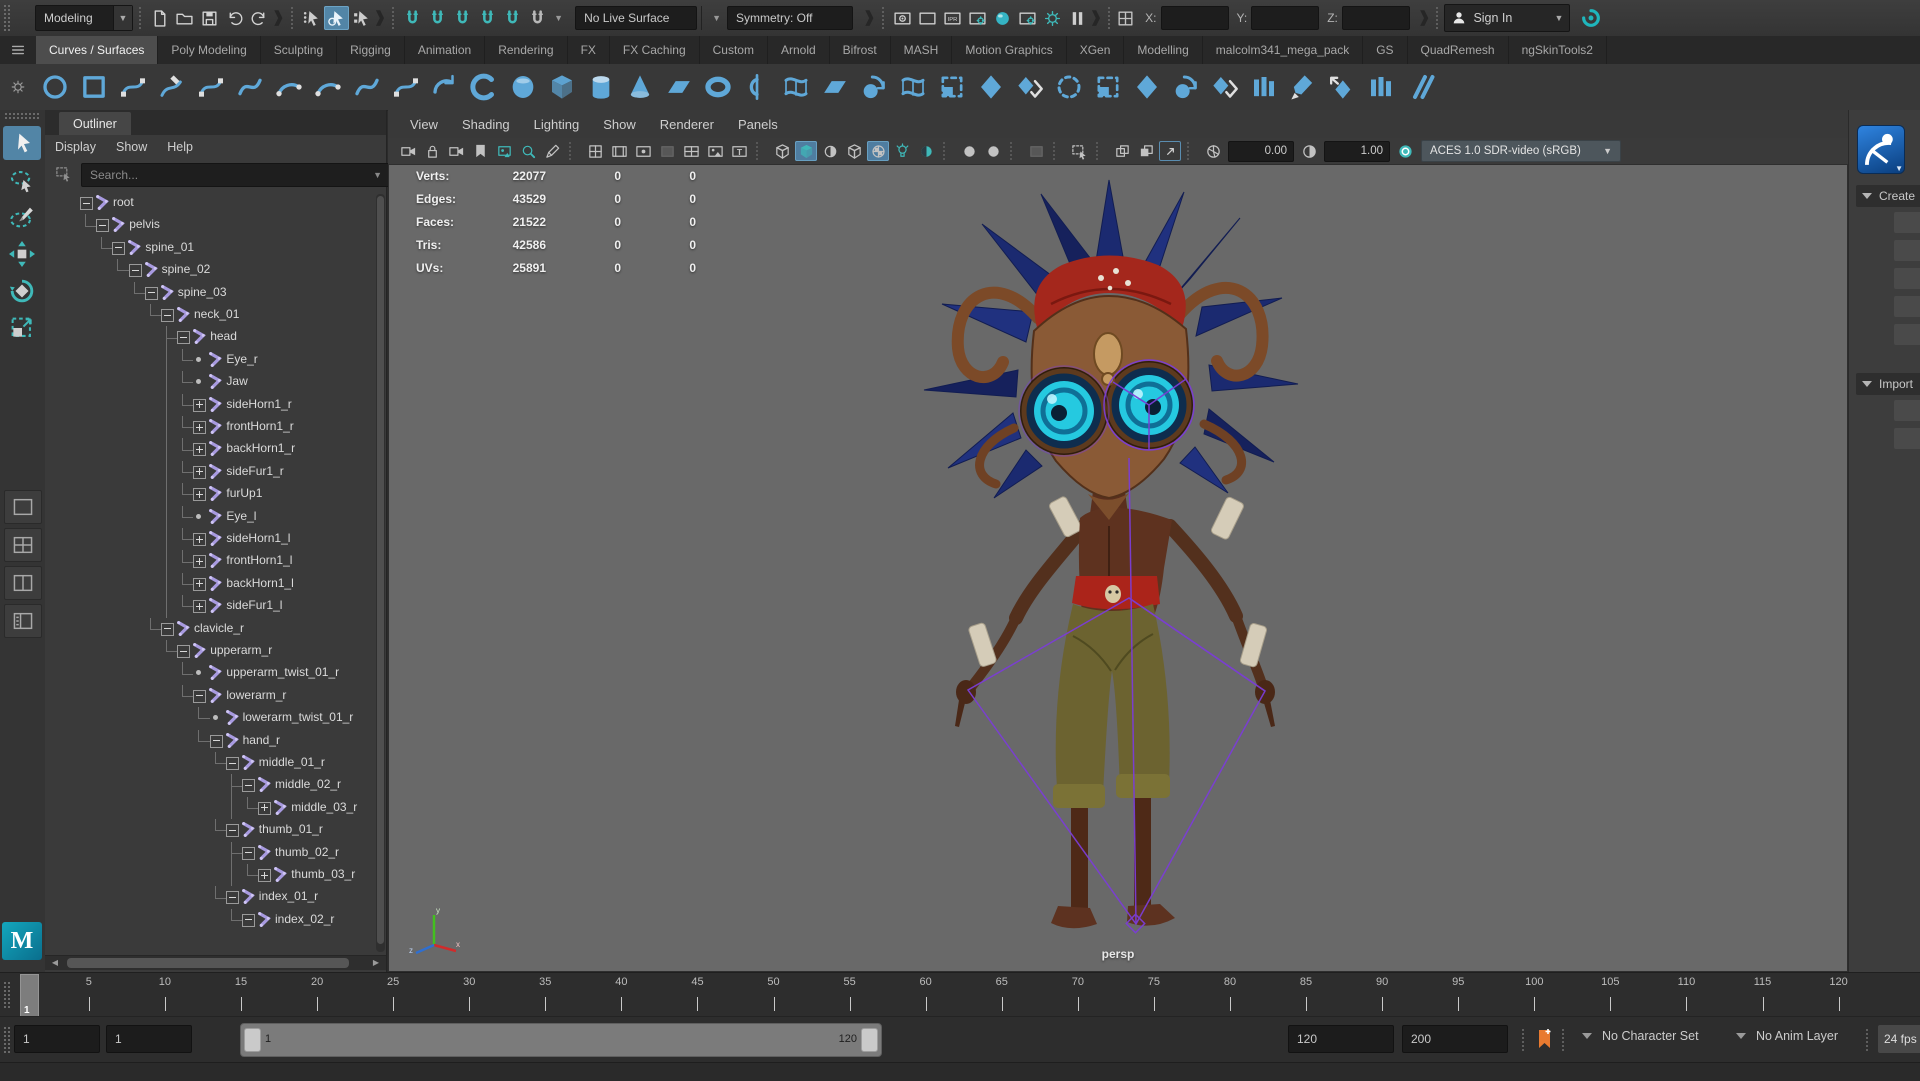 This screenshot has height=1081, width=1920. What do you see at coordinates (445, 50) in the screenshot?
I see `shelf-tab-animation: Animation` at bounding box center [445, 50].